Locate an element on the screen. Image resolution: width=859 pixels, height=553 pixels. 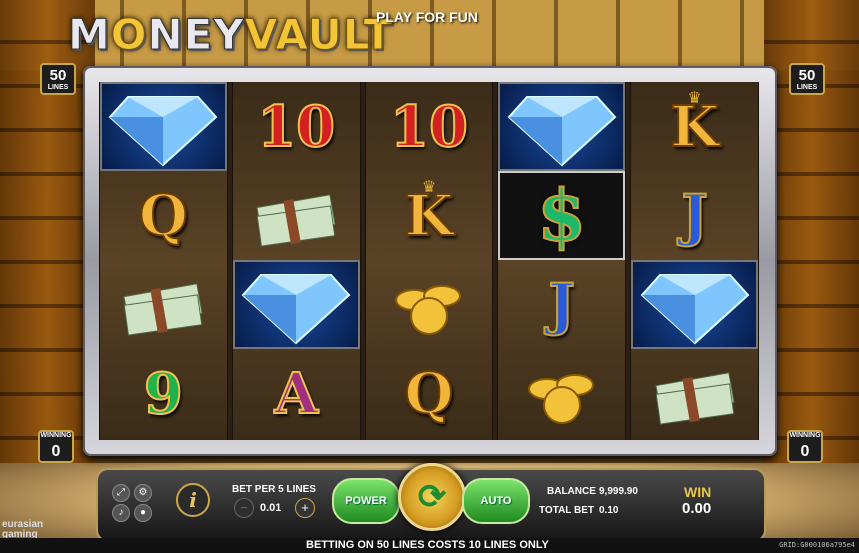
reel-2: 10 A is located at coordinates (296, 261).